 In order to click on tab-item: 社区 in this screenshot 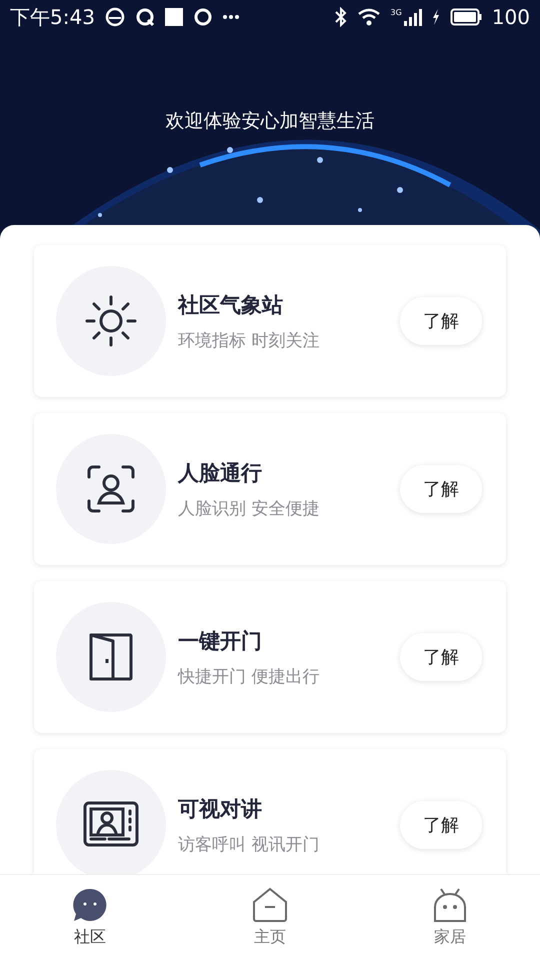, I will do `click(90, 917)`.